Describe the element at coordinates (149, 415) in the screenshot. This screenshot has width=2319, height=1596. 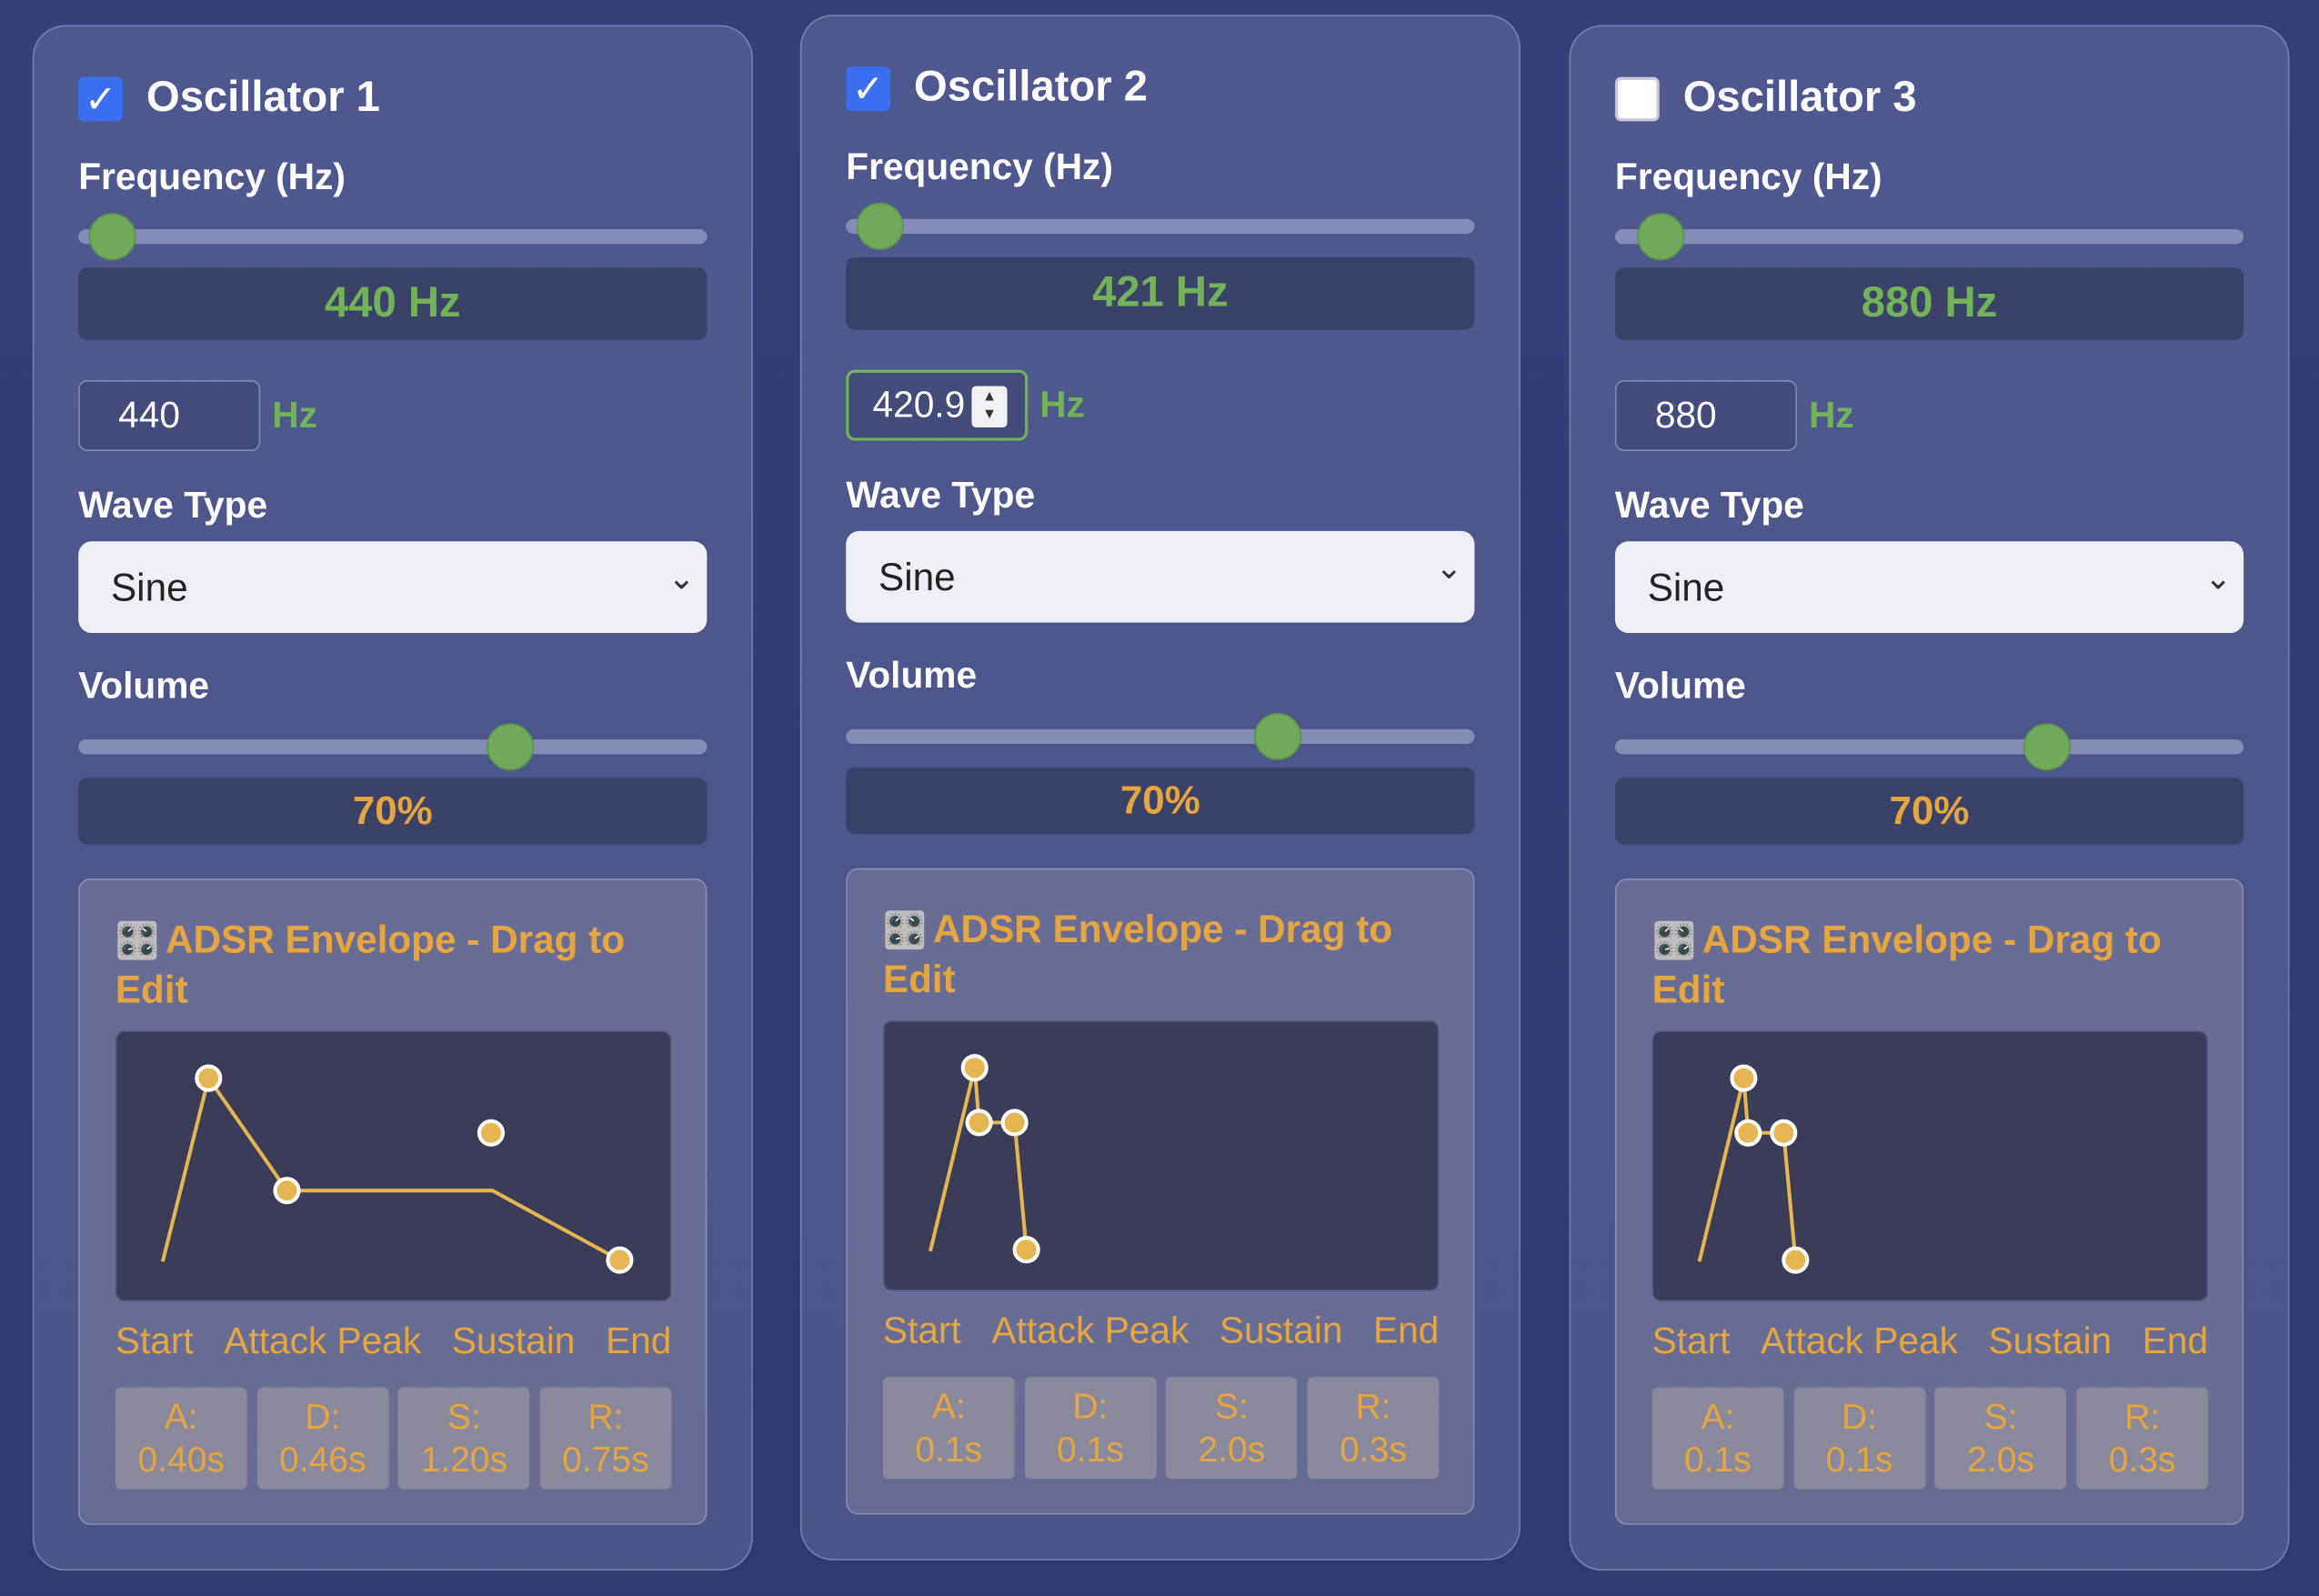
I see `frequency-input-value: 440` at that location.